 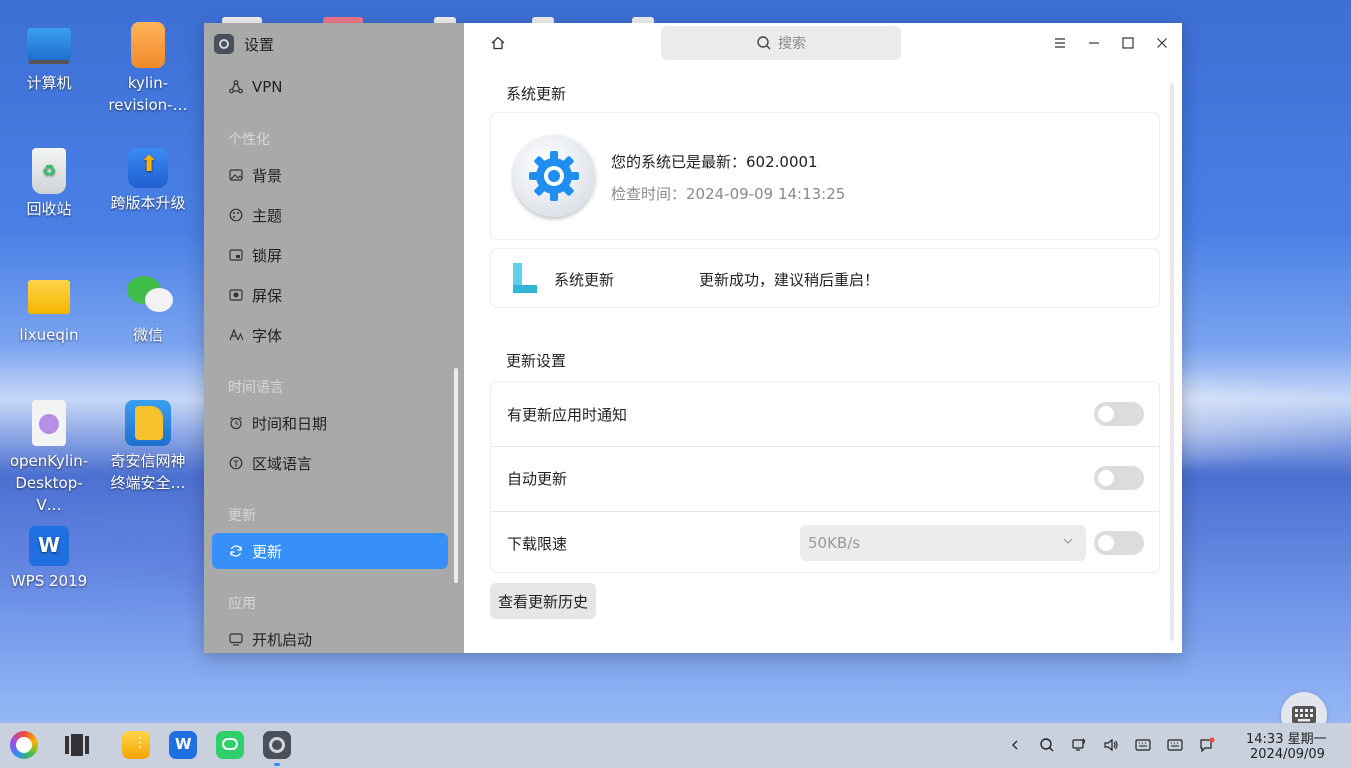 I want to click on start-logo-icon, so click(x=24, y=745).